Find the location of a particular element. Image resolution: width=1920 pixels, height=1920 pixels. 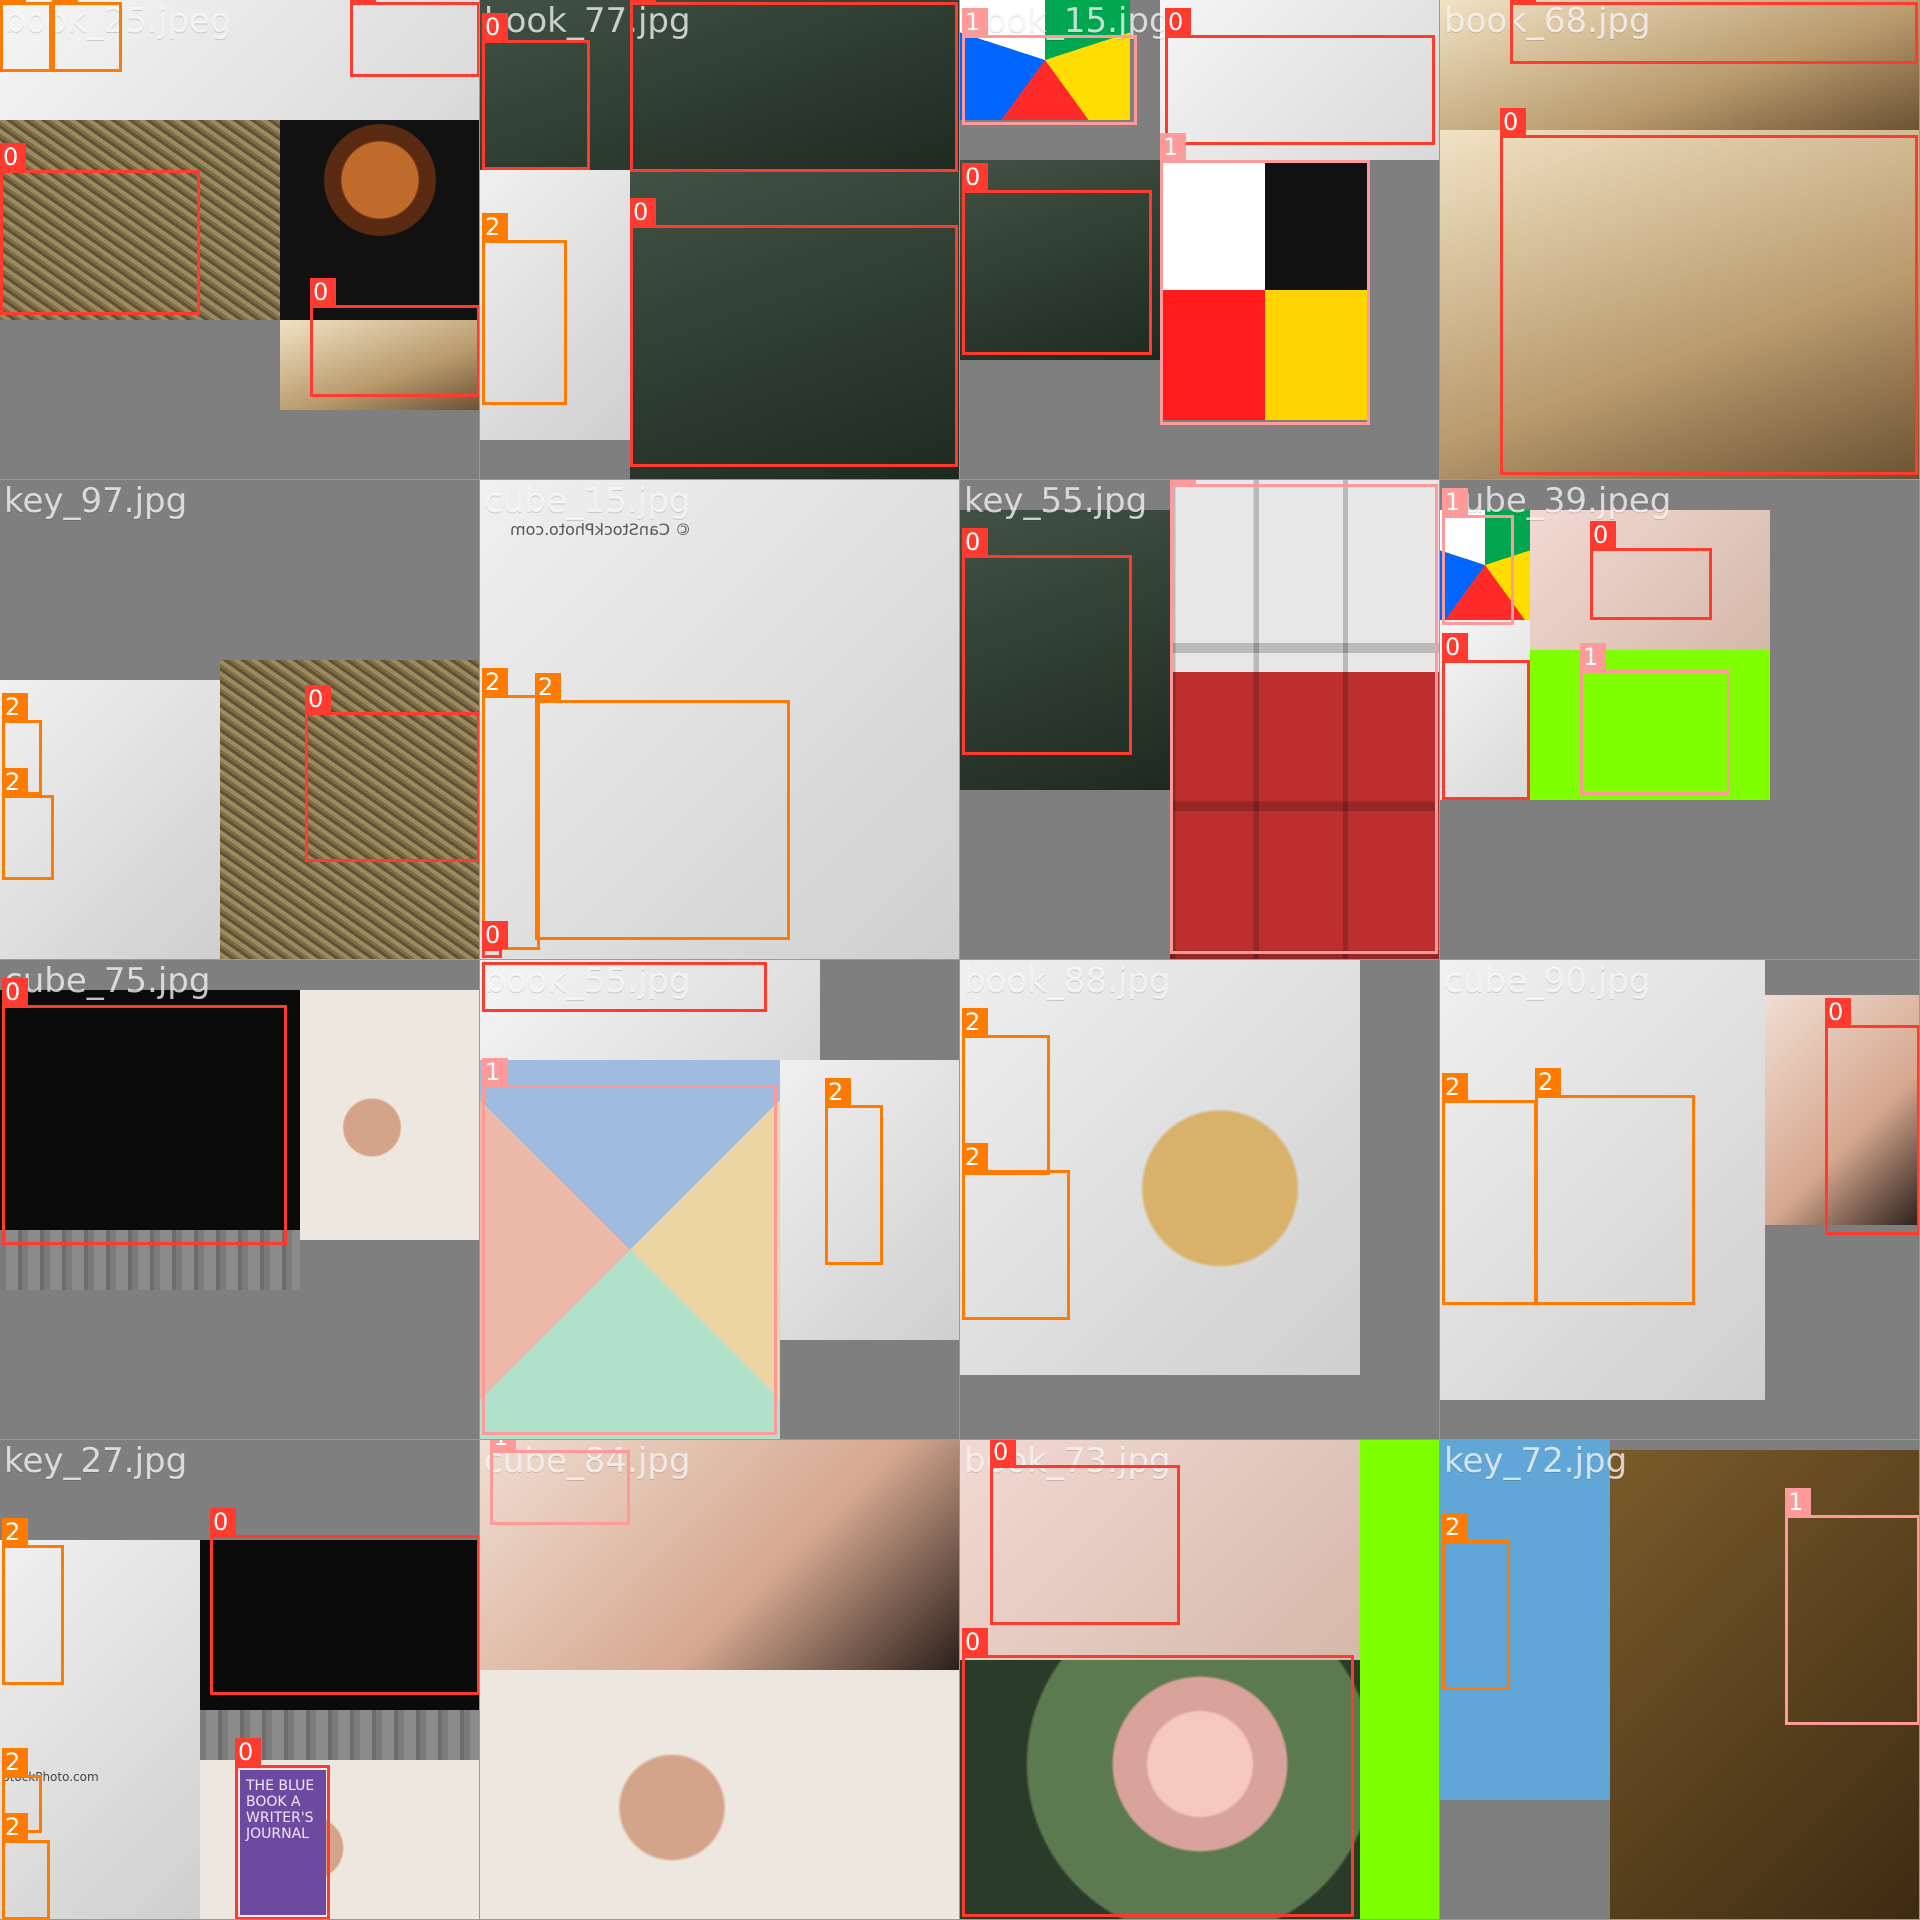

mosaic-tile: book_68.jpg 0 0 is located at coordinates (1680, 240).